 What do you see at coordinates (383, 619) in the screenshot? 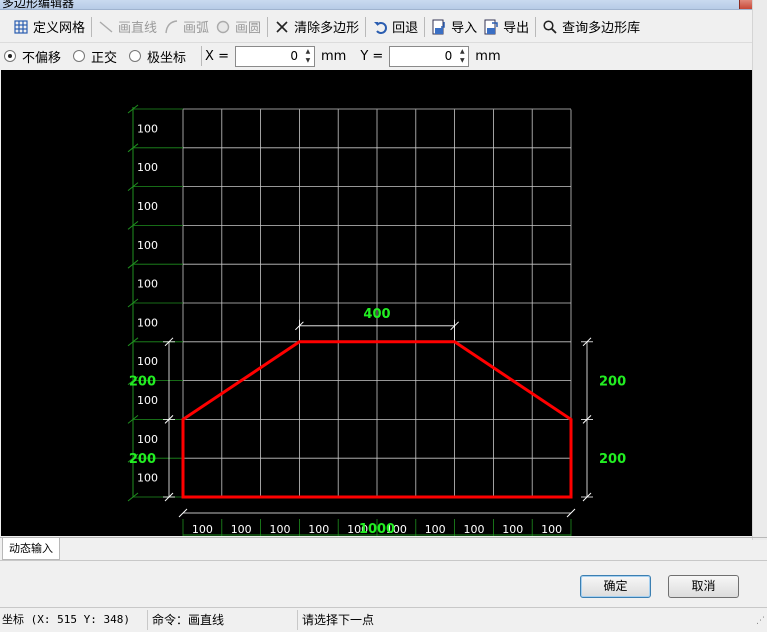
I see `status-bar: 坐标 (X: 515 Y: 348) 命令：画直线 请选择下一点 ⋰` at bounding box center [383, 619].